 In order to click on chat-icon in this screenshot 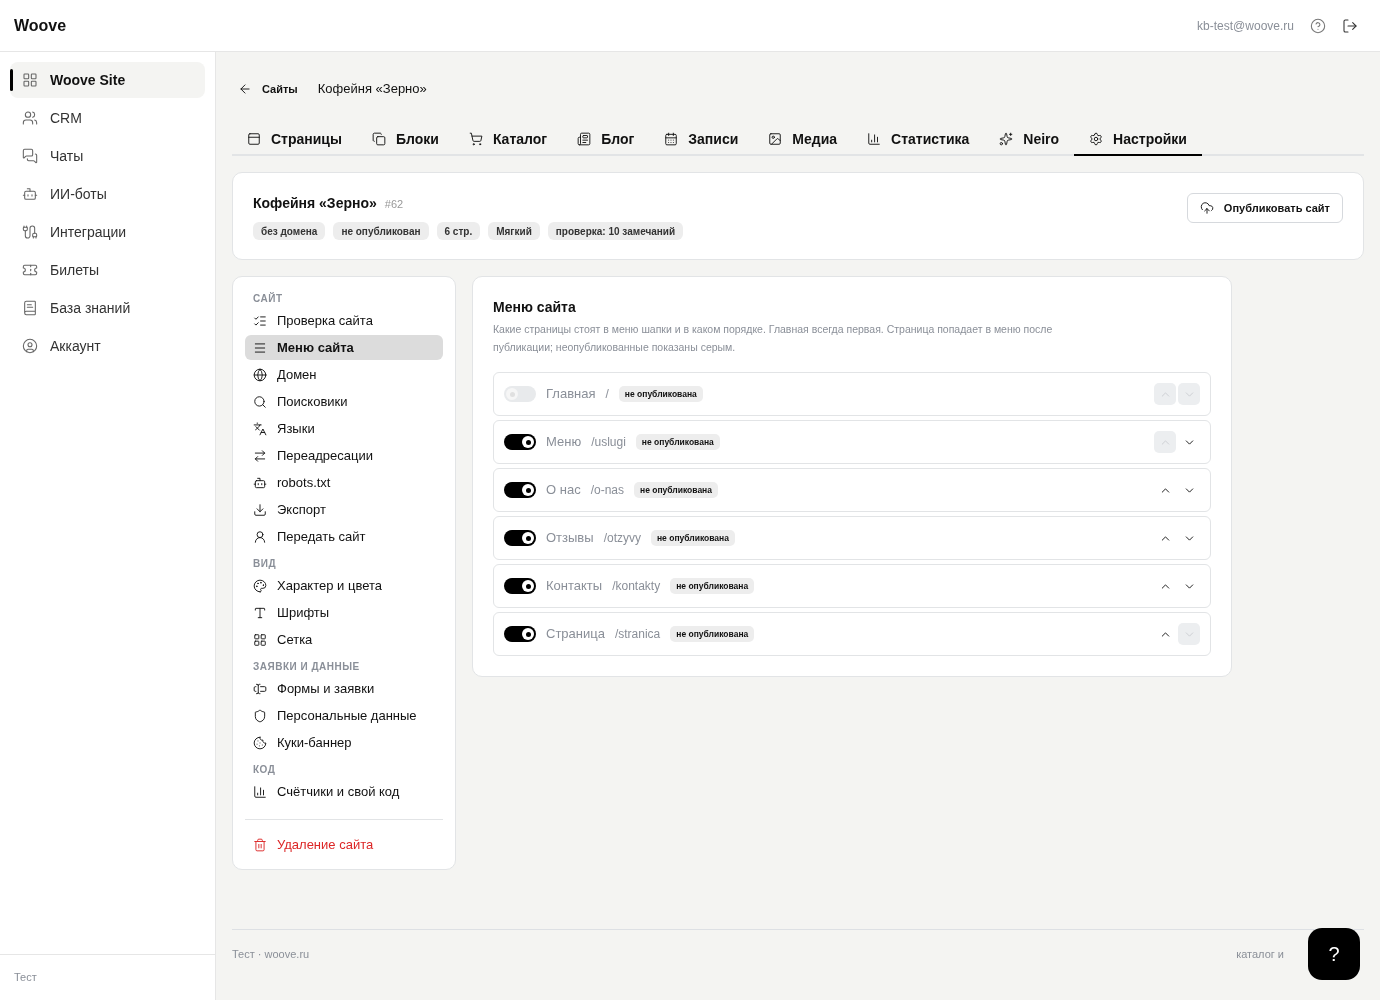, I will do `click(30, 156)`.